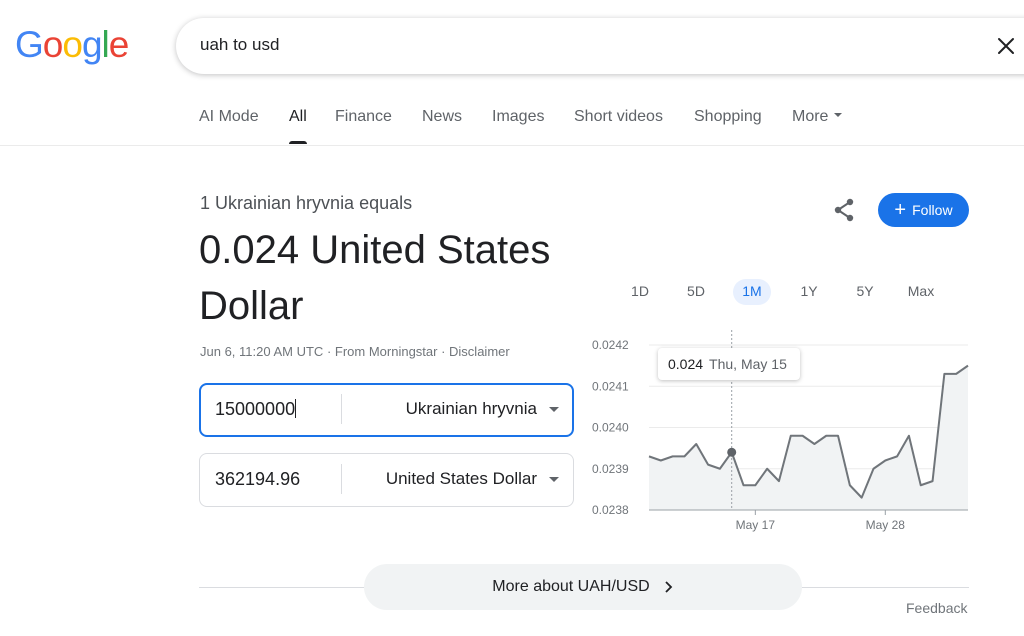 This screenshot has width=1024, height=636. What do you see at coordinates (640, 292) in the screenshot?
I see `range-1d: 1D` at bounding box center [640, 292].